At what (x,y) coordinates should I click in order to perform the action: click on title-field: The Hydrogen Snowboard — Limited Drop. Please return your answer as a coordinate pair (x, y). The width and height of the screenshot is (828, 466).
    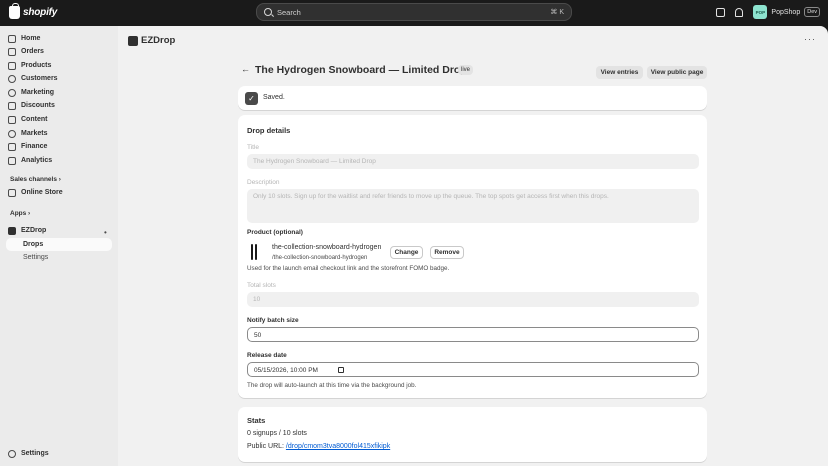
    Looking at the image, I should click on (473, 161).